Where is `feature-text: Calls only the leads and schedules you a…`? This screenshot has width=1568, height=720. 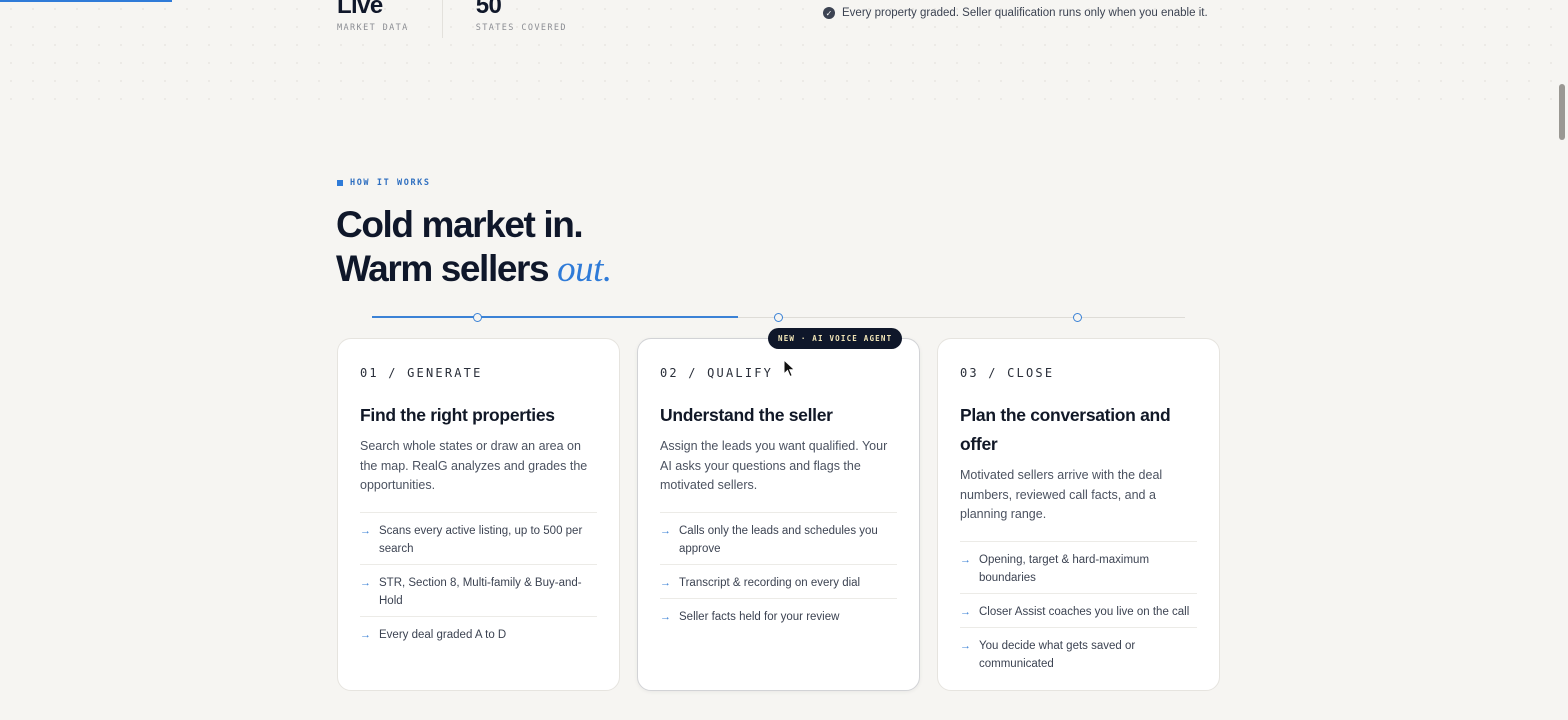
feature-text: Calls only the leads and schedules you a… is located at coordinates (778, 539).